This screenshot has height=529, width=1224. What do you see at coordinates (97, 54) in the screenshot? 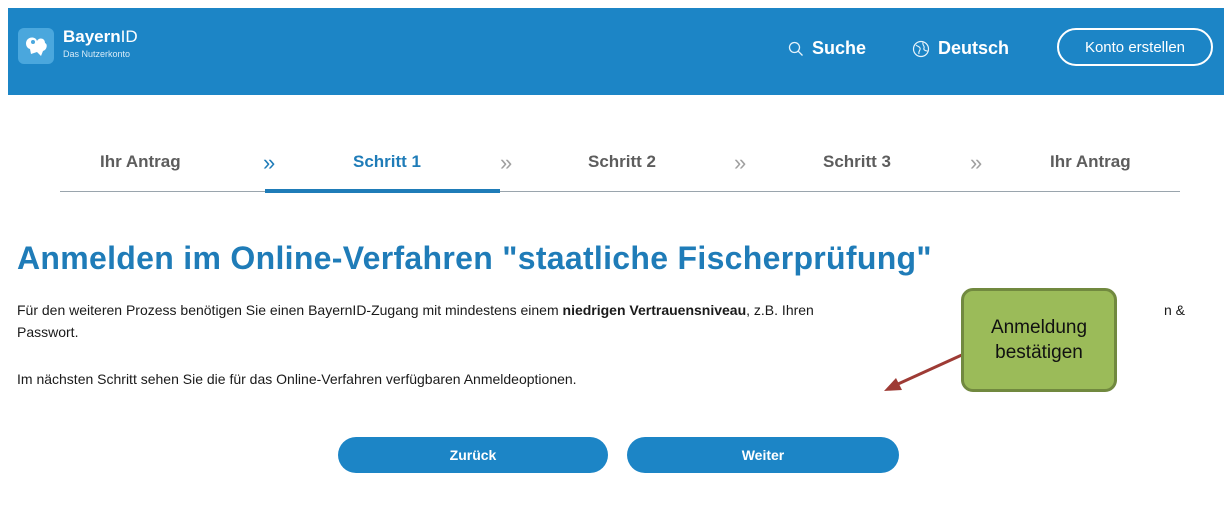
I see `logo-subtitle: Das Nutzerkonto` at bounding box center [97, 54].